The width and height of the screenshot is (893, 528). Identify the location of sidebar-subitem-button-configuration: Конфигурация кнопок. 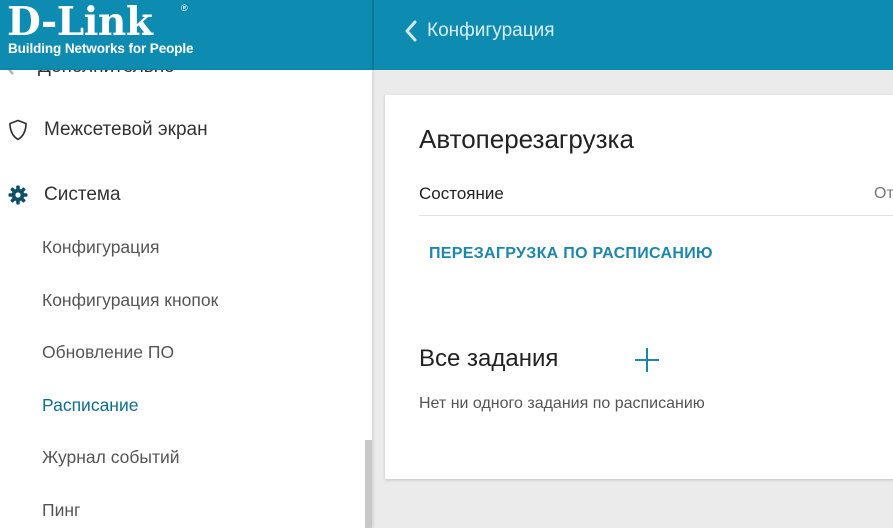
(130, 300).